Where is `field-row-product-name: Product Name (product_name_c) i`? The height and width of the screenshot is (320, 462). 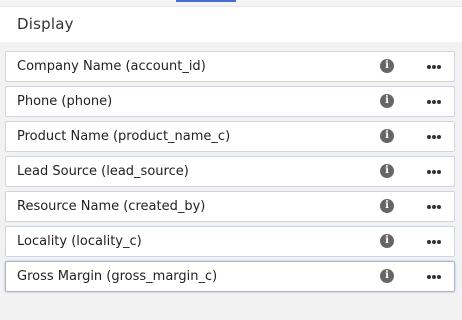 field-row-product-name: Product Name (product_name_c) i is located at coordinates (230, 136).